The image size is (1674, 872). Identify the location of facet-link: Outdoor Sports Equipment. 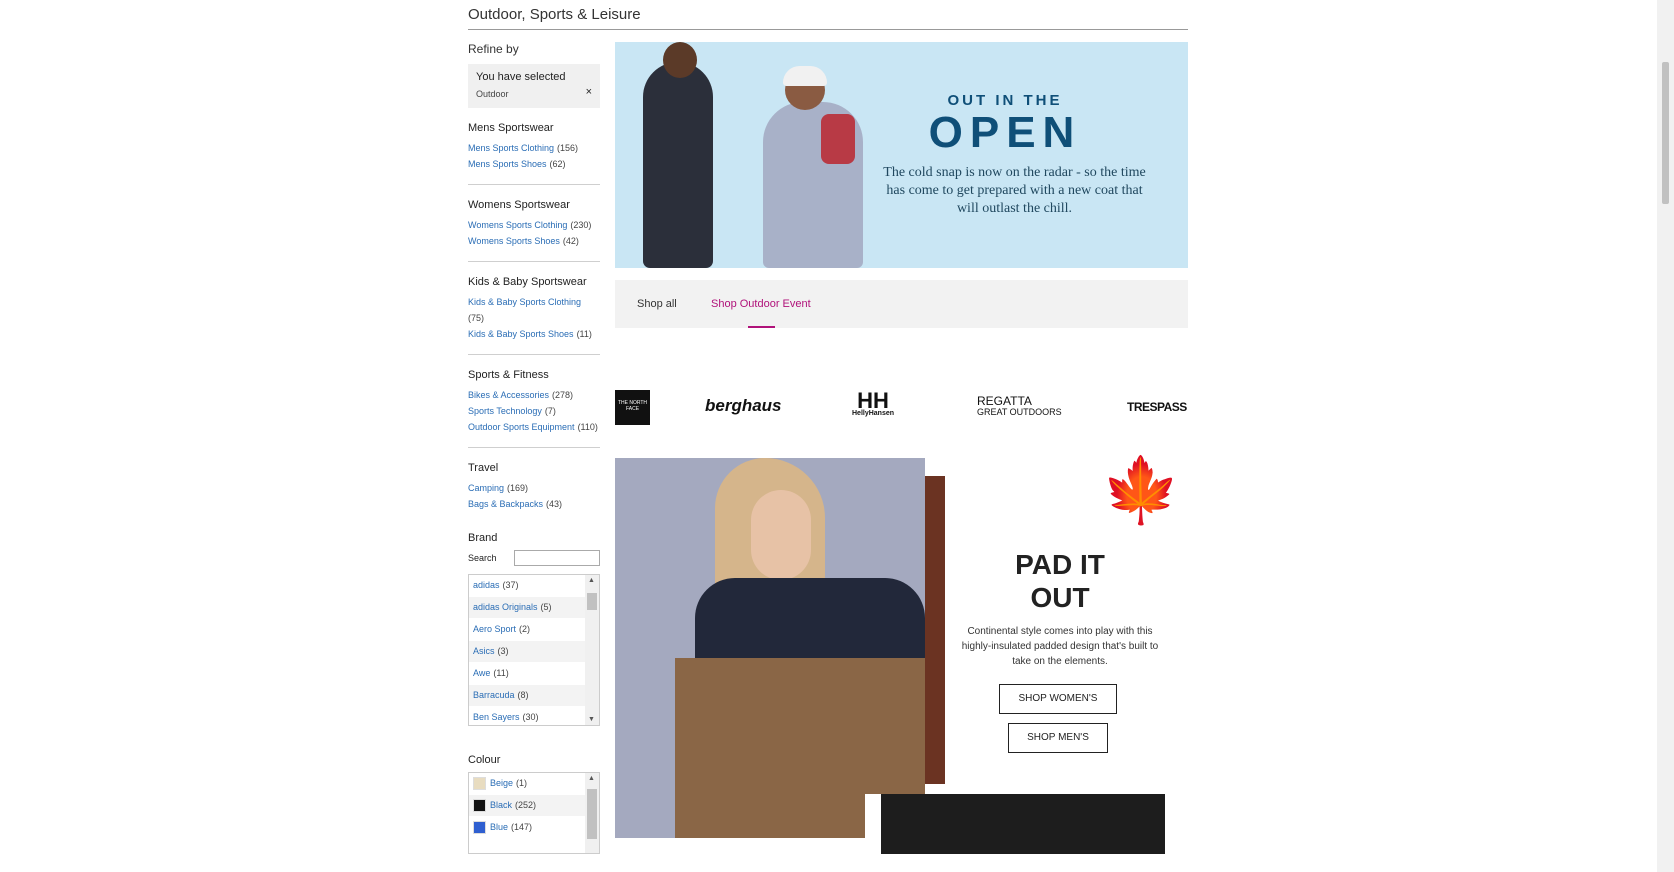
(521, 427).